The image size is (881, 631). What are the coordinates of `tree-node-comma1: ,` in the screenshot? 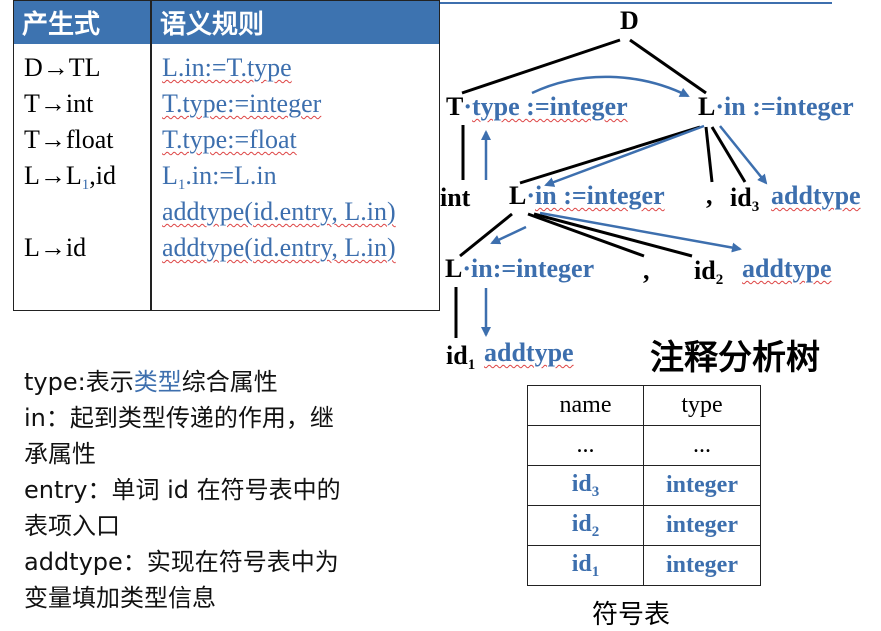 It's located at (709, 195).